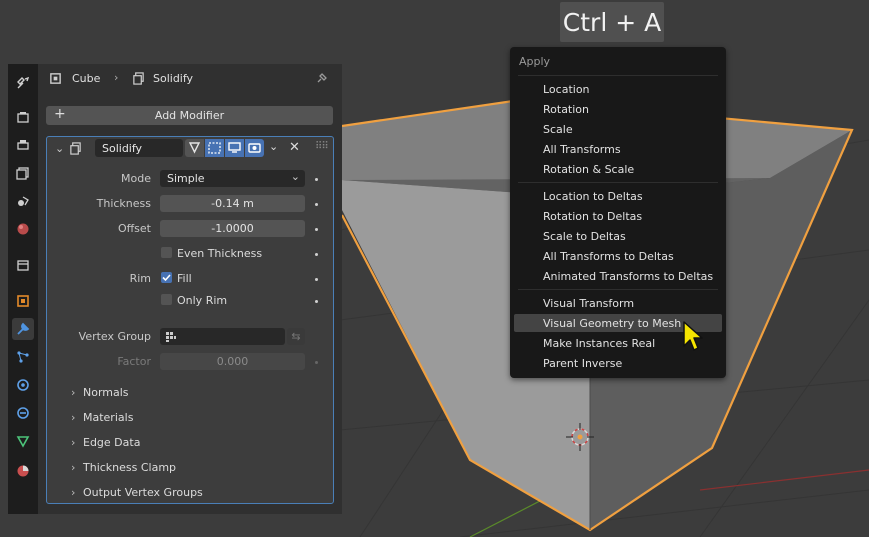 Image resolution: width=869 pixels, height=537 pixels. I want to click on arrows-icon: ⇆, so click(296, 336).